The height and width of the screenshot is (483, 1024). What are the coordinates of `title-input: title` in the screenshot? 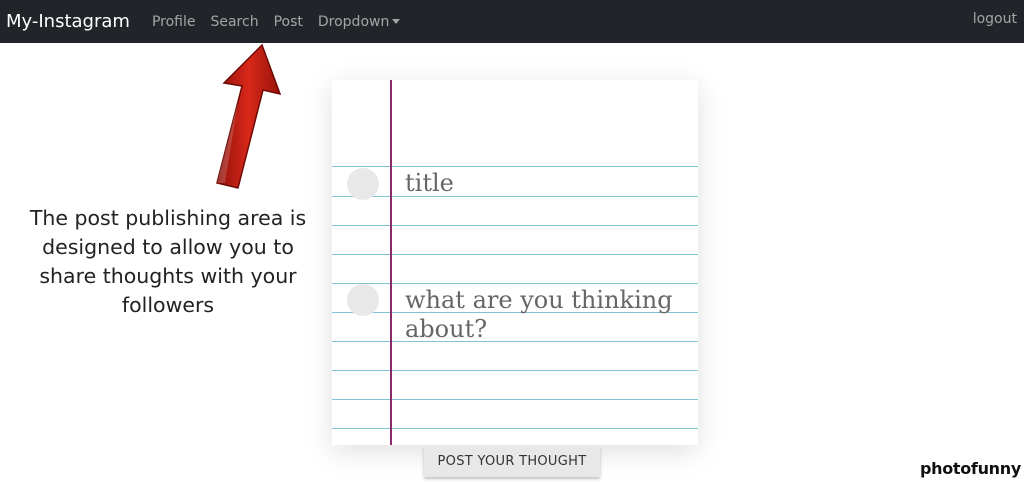 It's located at (429, 183).